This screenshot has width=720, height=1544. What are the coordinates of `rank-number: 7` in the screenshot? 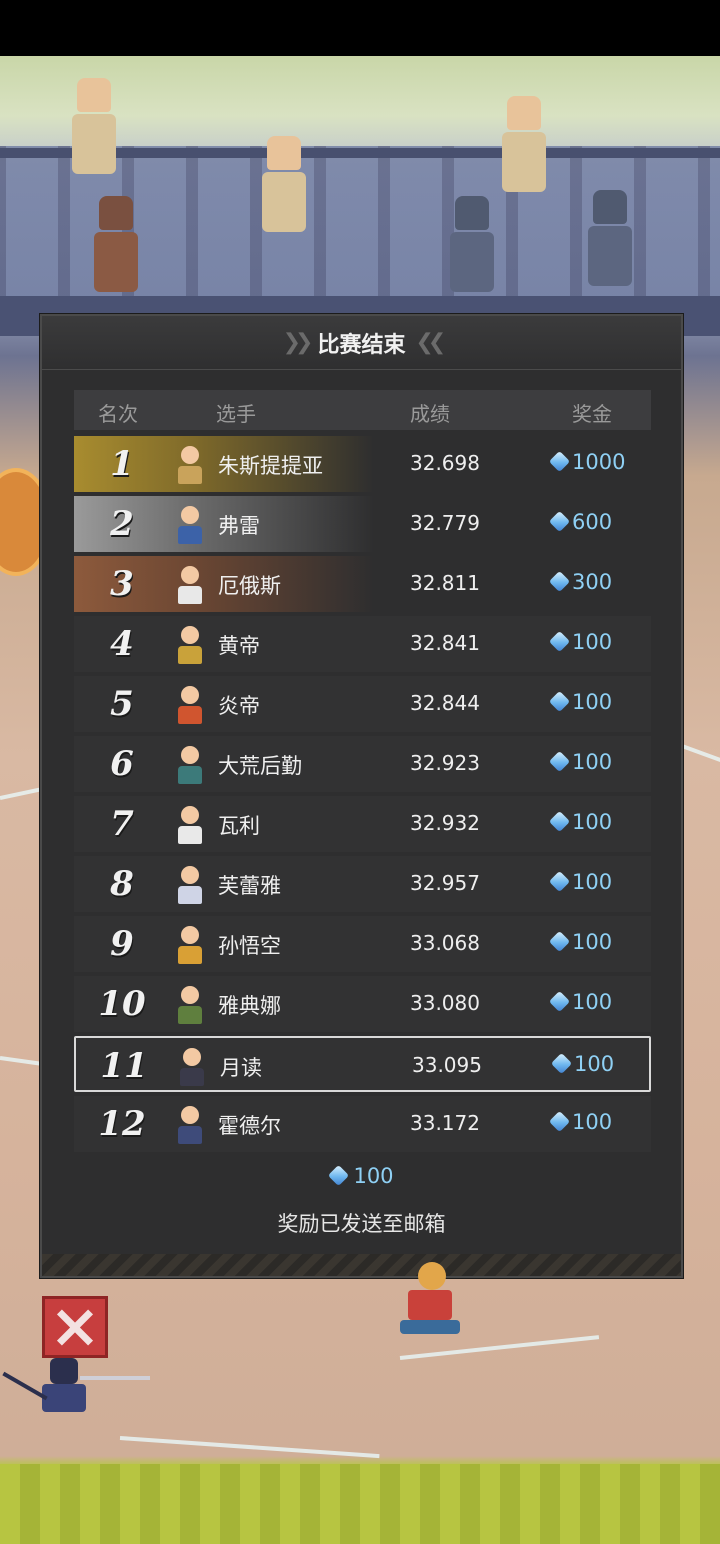 It's located at (122, 824).